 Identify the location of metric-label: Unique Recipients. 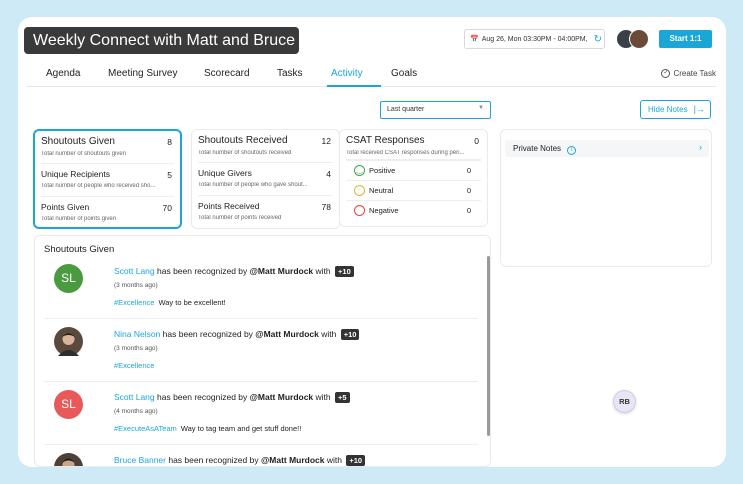
(75, 174).